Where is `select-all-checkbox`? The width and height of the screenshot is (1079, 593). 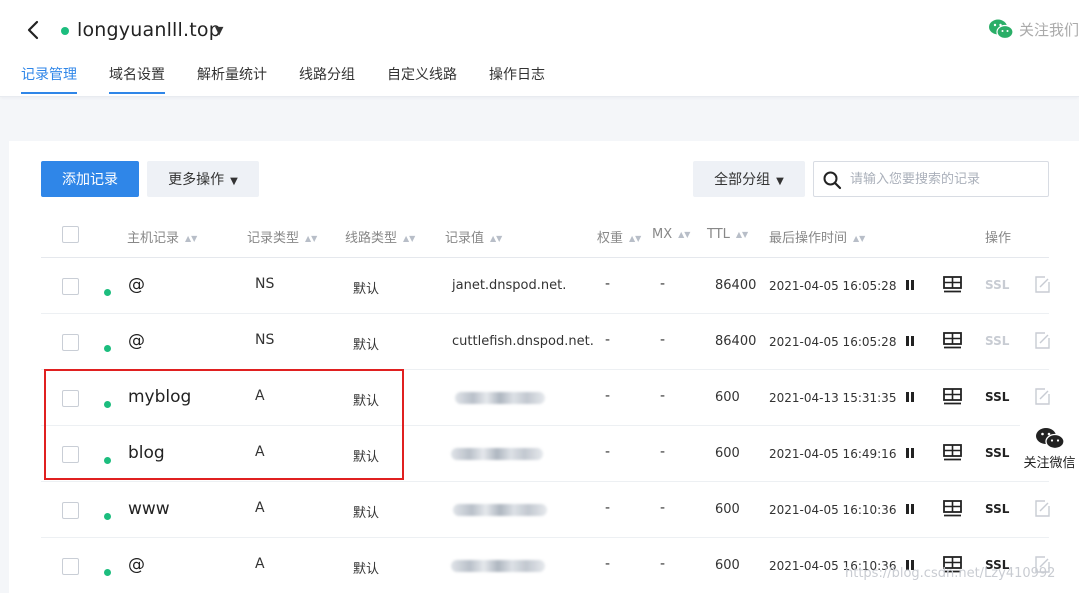 select-all-checkbox is located at coordinates (70, 234).